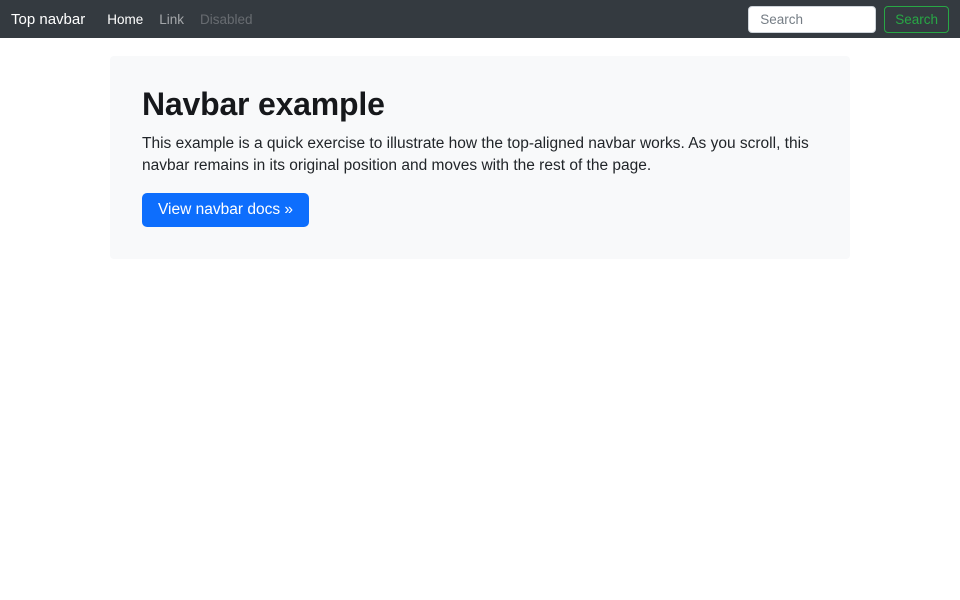  What do you see at coordinates (225, 209) in the screenshot?
I see `view-navbar-docs-button: View navbar docs »` at bounding box center [225, 209].